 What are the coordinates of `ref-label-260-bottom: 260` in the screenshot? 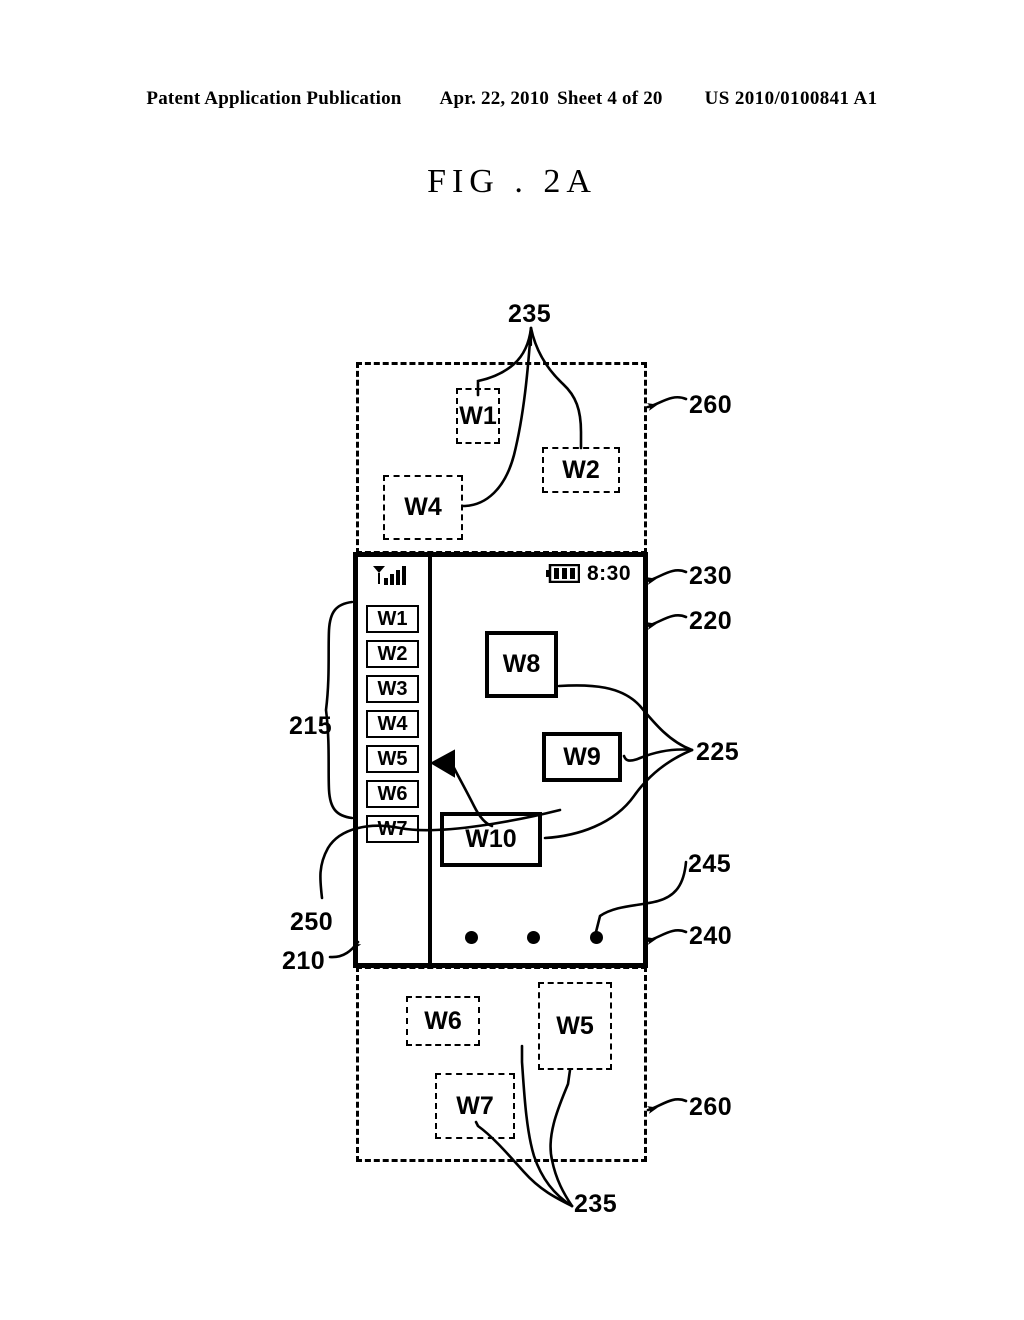 It's located at (711, 1107).